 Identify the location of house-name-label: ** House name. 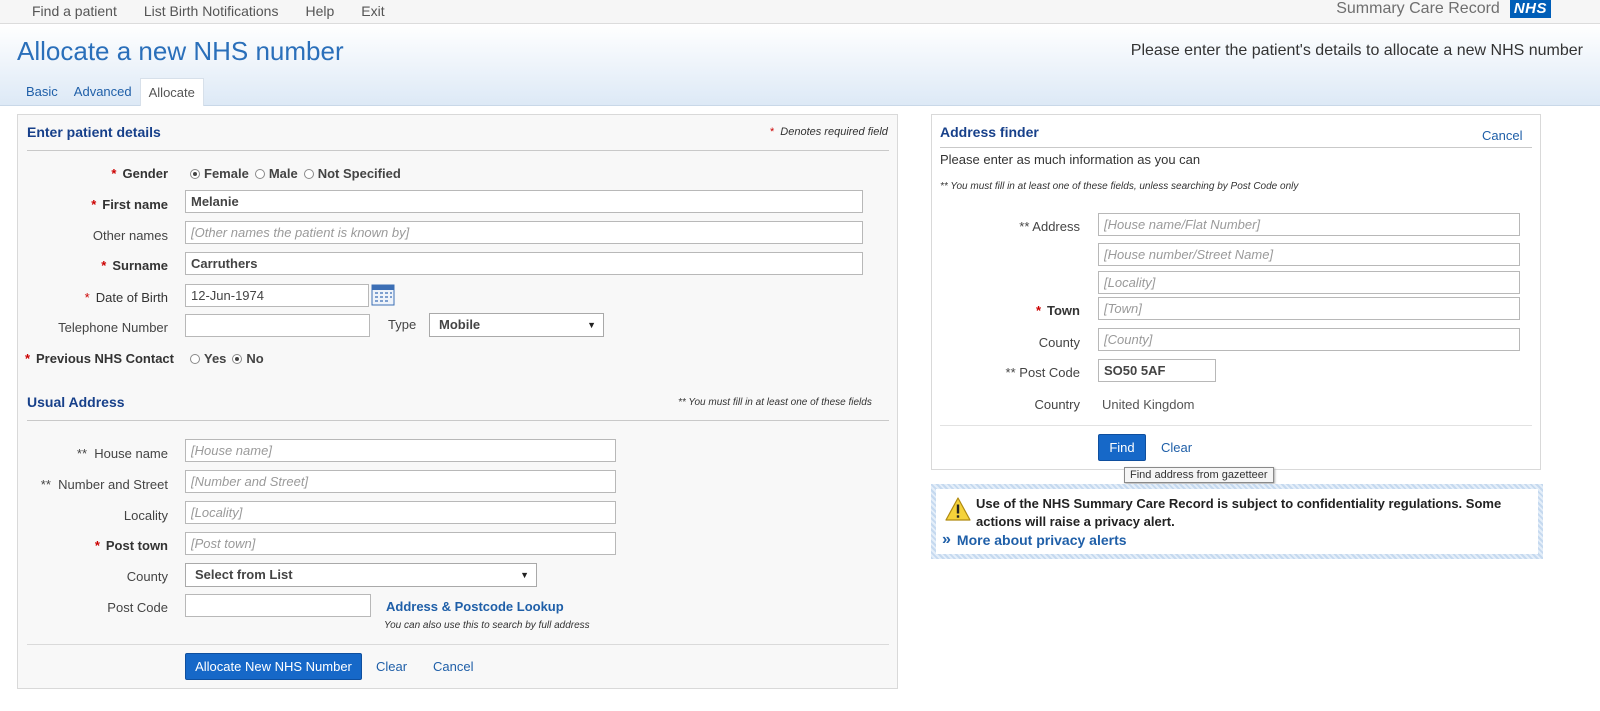
(99, 453).